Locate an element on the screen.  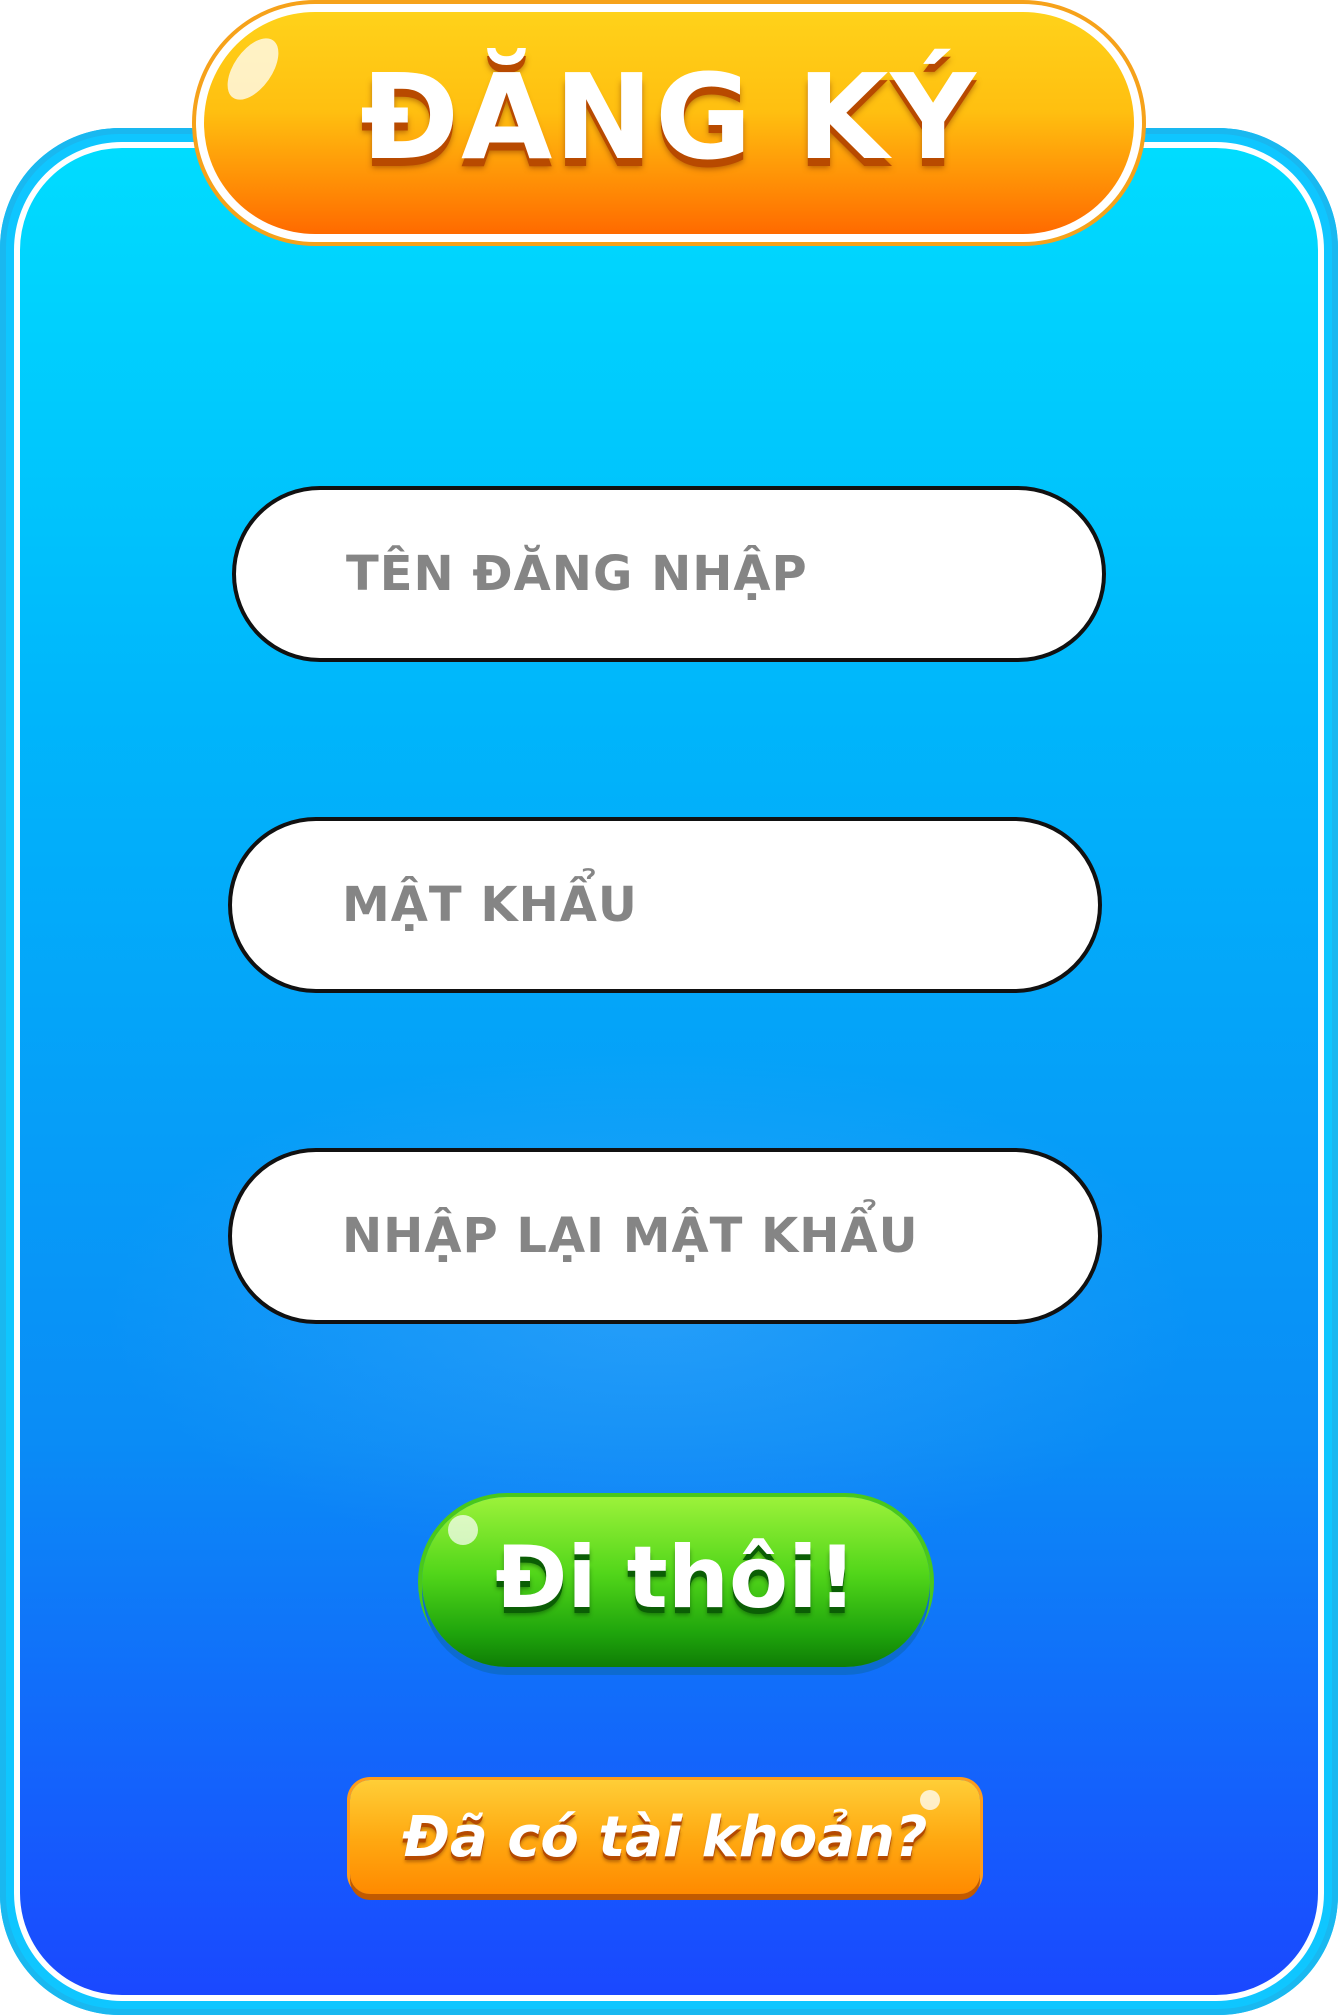
title-banner-inner: ĐĂNG KÝ is located at coordinates (669, 123).